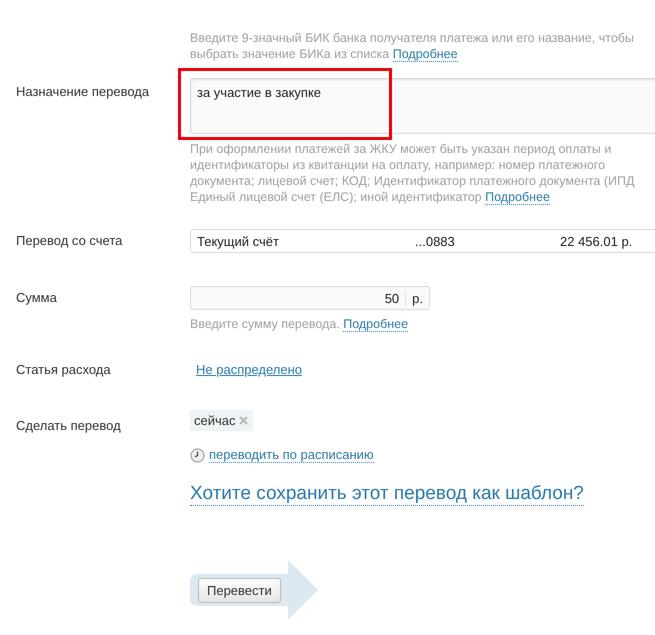  I want to click on transfer-button: Перевести, so click(239, 590).